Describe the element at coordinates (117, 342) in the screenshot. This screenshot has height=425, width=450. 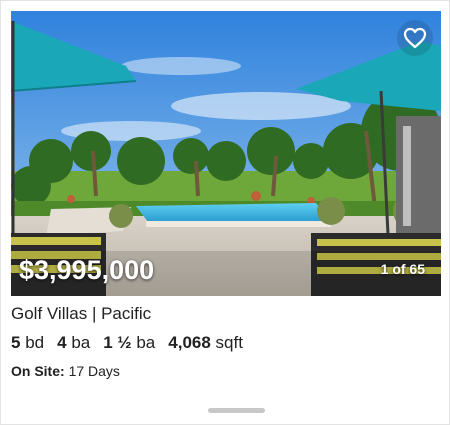
I see `half-baths-value: 1 ½` at that location.